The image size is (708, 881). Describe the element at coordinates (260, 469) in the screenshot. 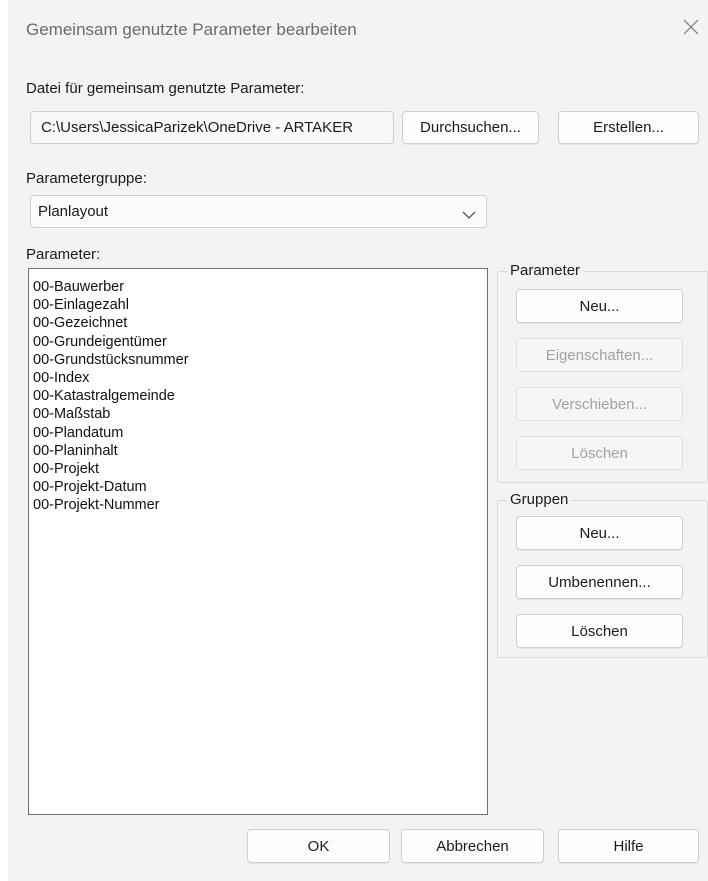

I see `list-item: 00-Projekt` at that location.